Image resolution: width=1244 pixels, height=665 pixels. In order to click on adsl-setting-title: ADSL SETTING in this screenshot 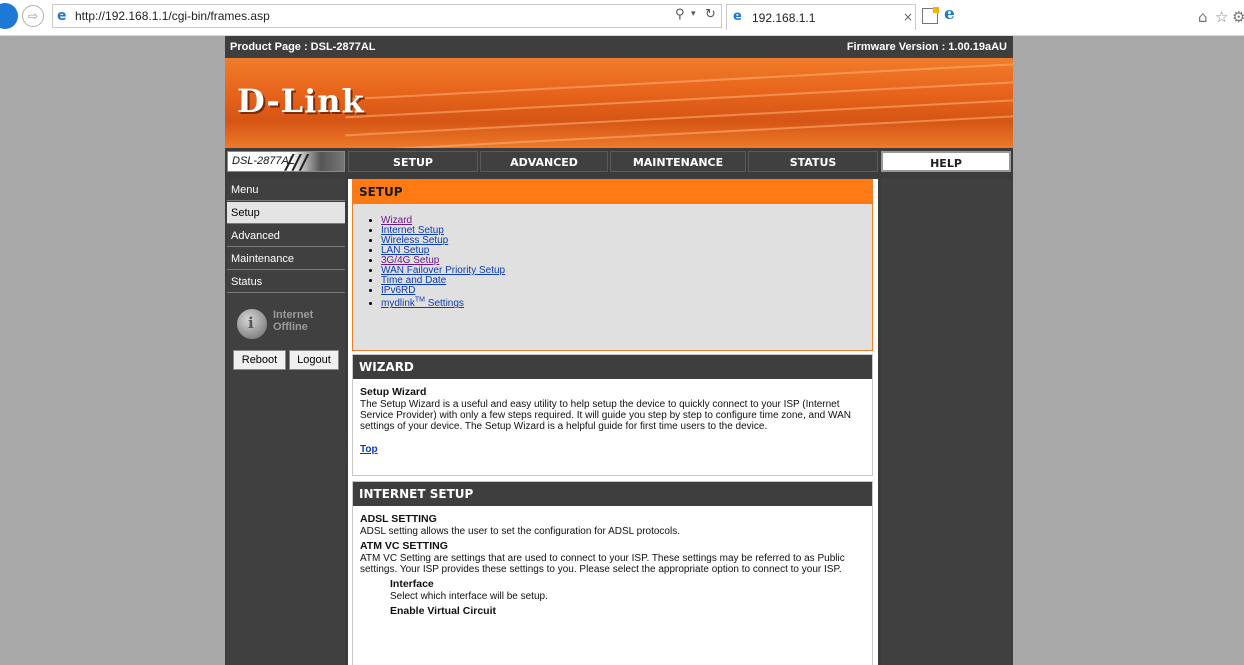, I will do `click(398, 519)`.